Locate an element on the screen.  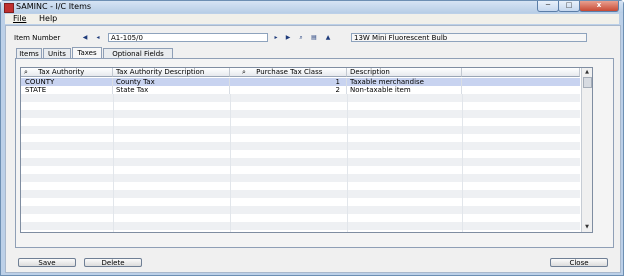
close-button: Close is located at coordinates (579, 262).